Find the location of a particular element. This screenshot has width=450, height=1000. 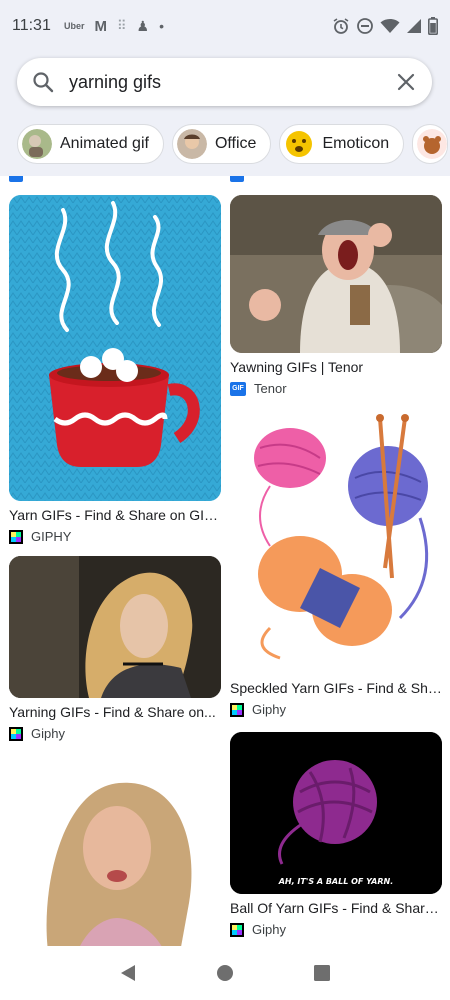

chip-animated-gif: Animated gif is located at coordinates (90, 144).